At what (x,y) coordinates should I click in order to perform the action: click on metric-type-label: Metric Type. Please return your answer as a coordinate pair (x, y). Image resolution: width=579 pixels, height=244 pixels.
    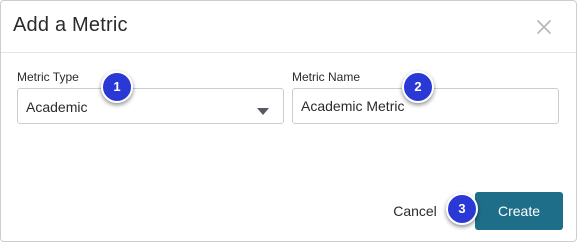
    Looking at the image, I should click on (48, 77).